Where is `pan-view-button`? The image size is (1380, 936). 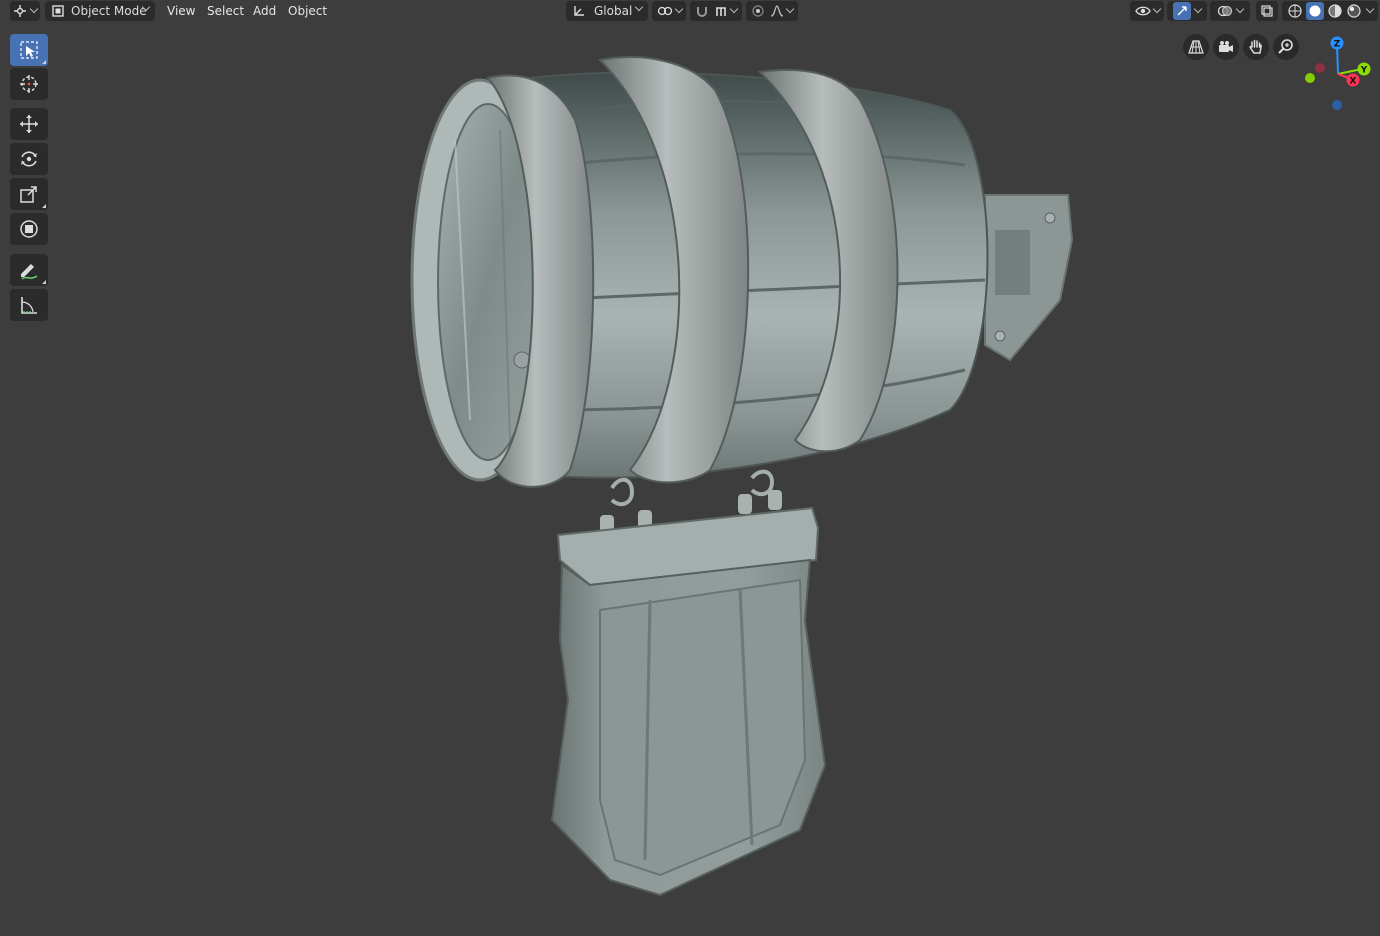 pan-view-button is located at coordinates (1256, 47).